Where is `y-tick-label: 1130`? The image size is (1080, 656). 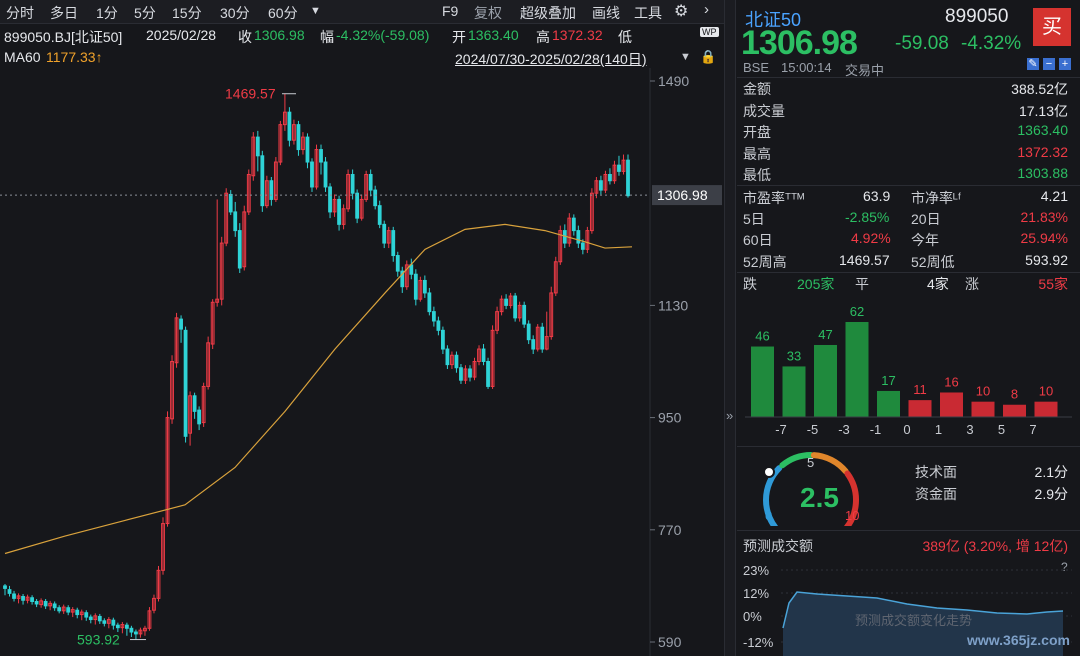
y-tick-label: 1130 is located at coordinates (673, 305).